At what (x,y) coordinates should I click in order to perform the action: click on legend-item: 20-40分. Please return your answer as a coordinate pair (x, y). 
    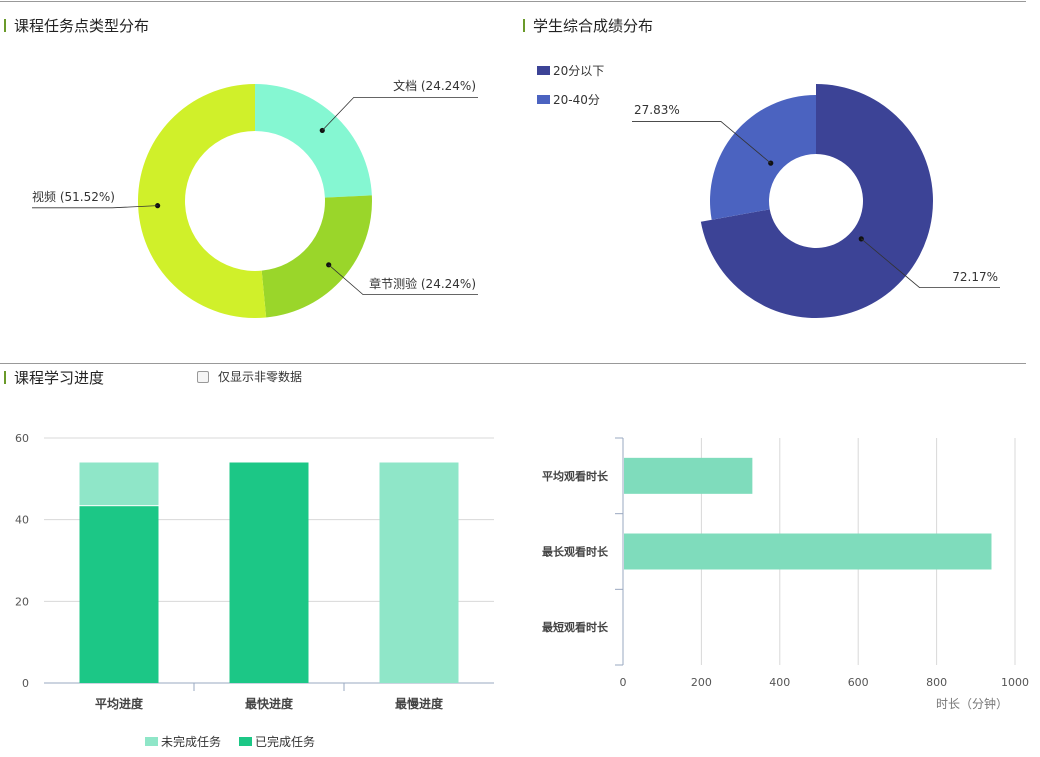
    Looking at the image, I should click on (568, 100).